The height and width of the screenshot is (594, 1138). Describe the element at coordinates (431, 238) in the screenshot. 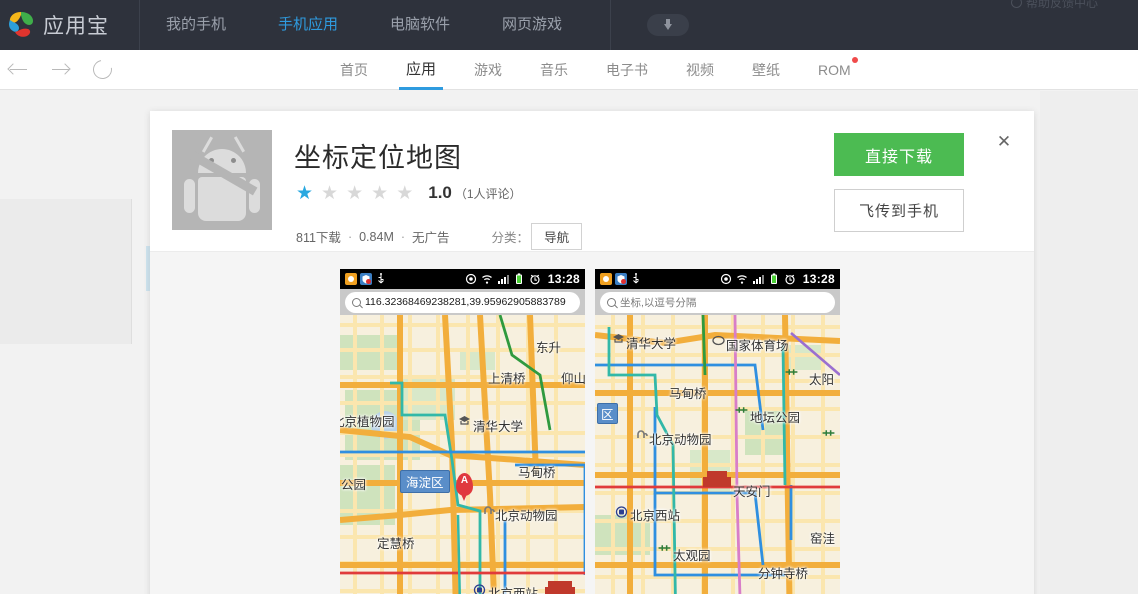

I see `ad-status: 无广告` at that location.